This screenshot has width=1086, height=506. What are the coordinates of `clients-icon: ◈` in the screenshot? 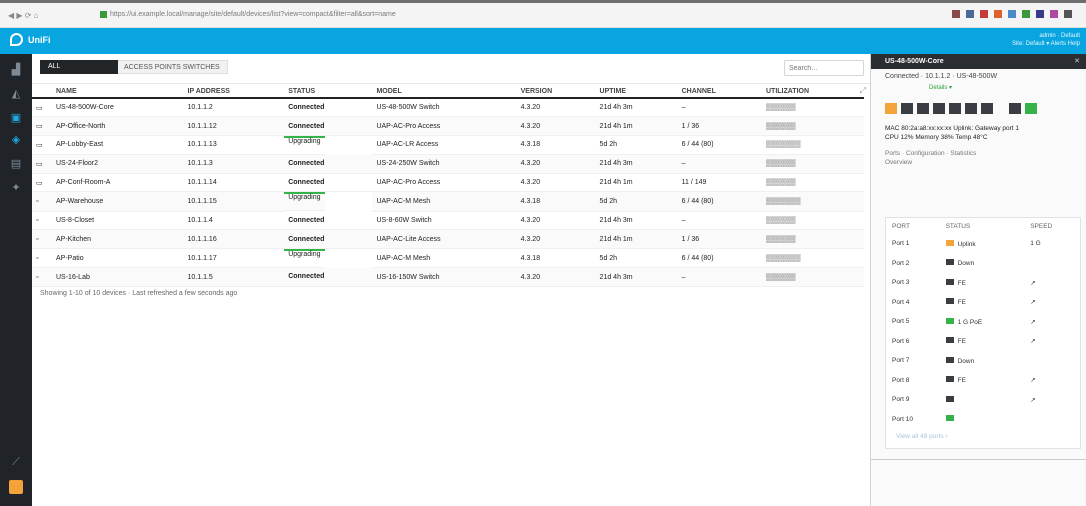 It's located at (16, 140).